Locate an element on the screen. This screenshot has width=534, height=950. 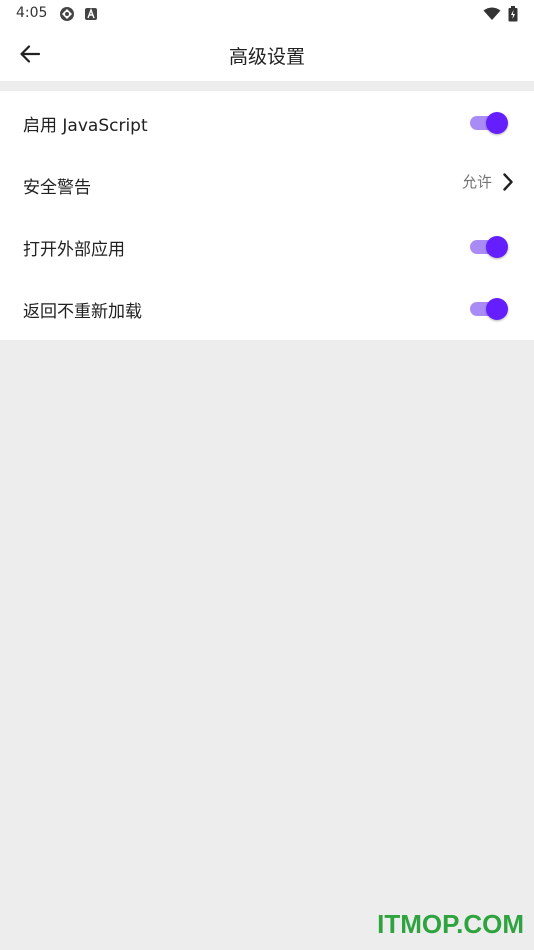
setting-label: 打开外部应用 is located at coordinates (74, 250).